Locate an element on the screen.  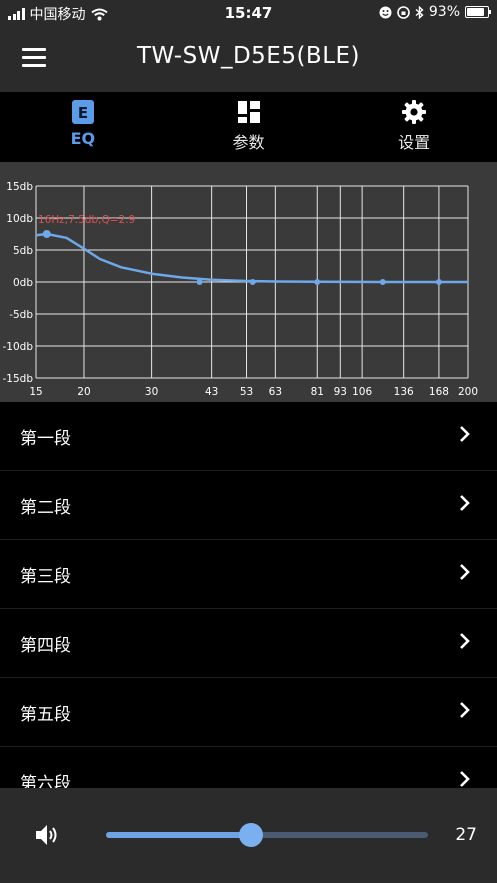
tab-eq: E EQ is located at coordinates (83, 127).